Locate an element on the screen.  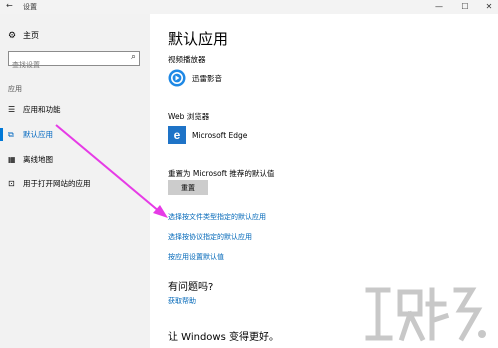
sidebar-item-label: 离线地图 is located at coordinates (38, 159).